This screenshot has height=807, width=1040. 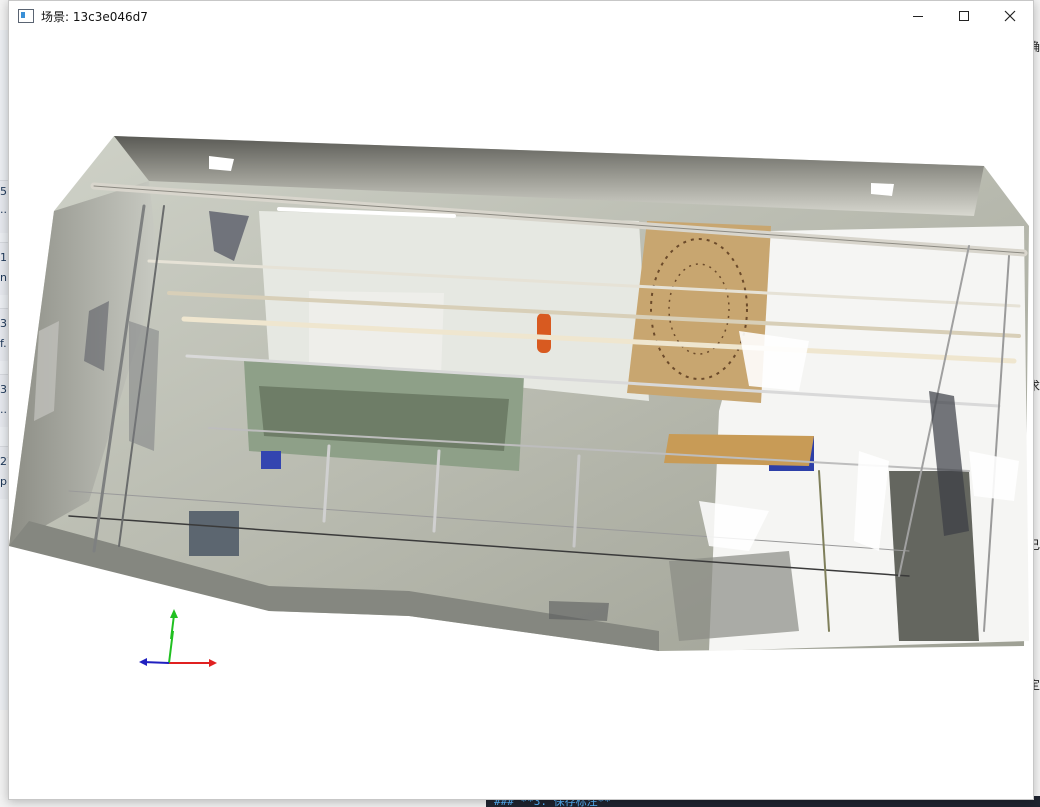 I want to click on x-axis-arrow-icon, so click(x=213, y=663).